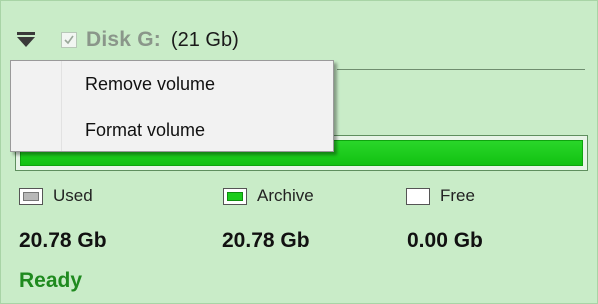  What do you see at coordinates (204, 39) in the screenshot?
I see `volume-size: (21 Gb)` at bounding box center [204, 39].